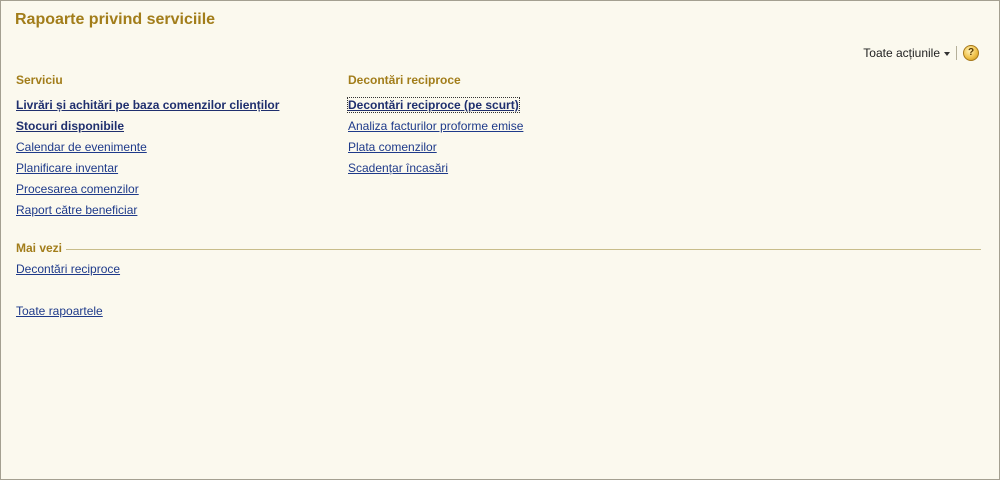  Describe the element at coordinates (147, 188) in the screenshot. I see `list-item: Procesarea comenzilor` at that location.